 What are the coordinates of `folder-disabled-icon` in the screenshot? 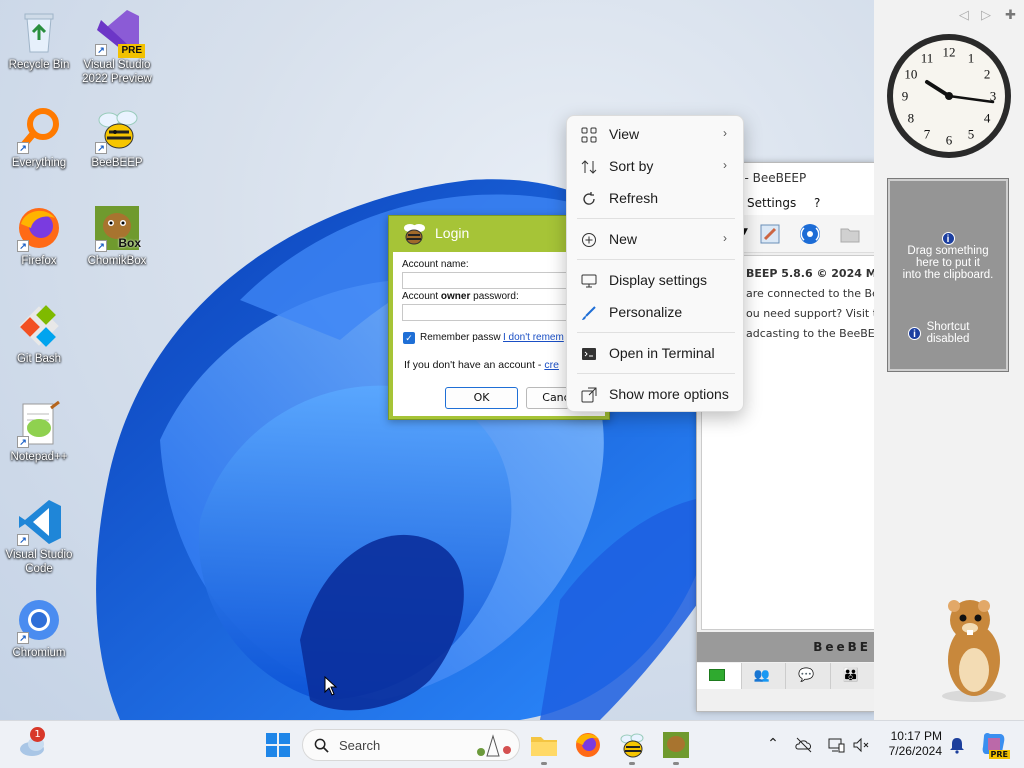 It's located at (850, 234).